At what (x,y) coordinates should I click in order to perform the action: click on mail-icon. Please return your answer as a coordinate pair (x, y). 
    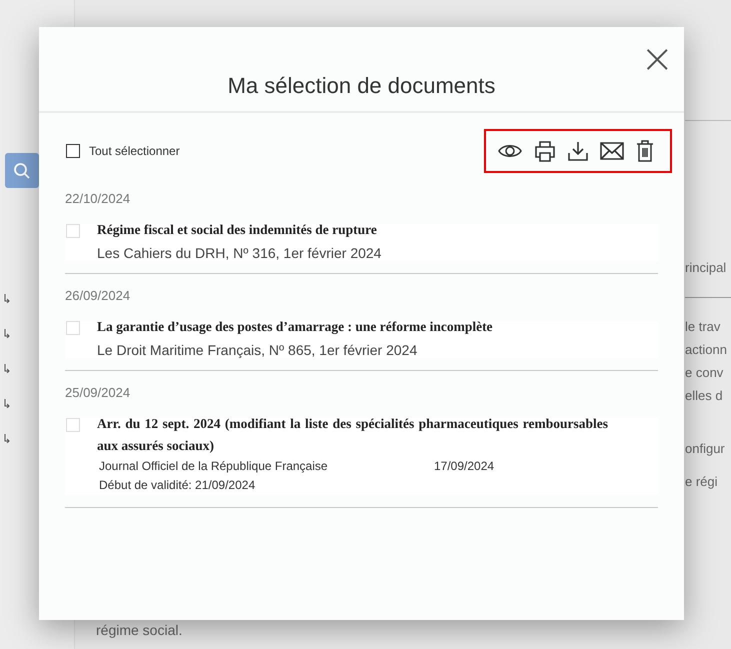
    Looking at the image, I should click on (612, 151).